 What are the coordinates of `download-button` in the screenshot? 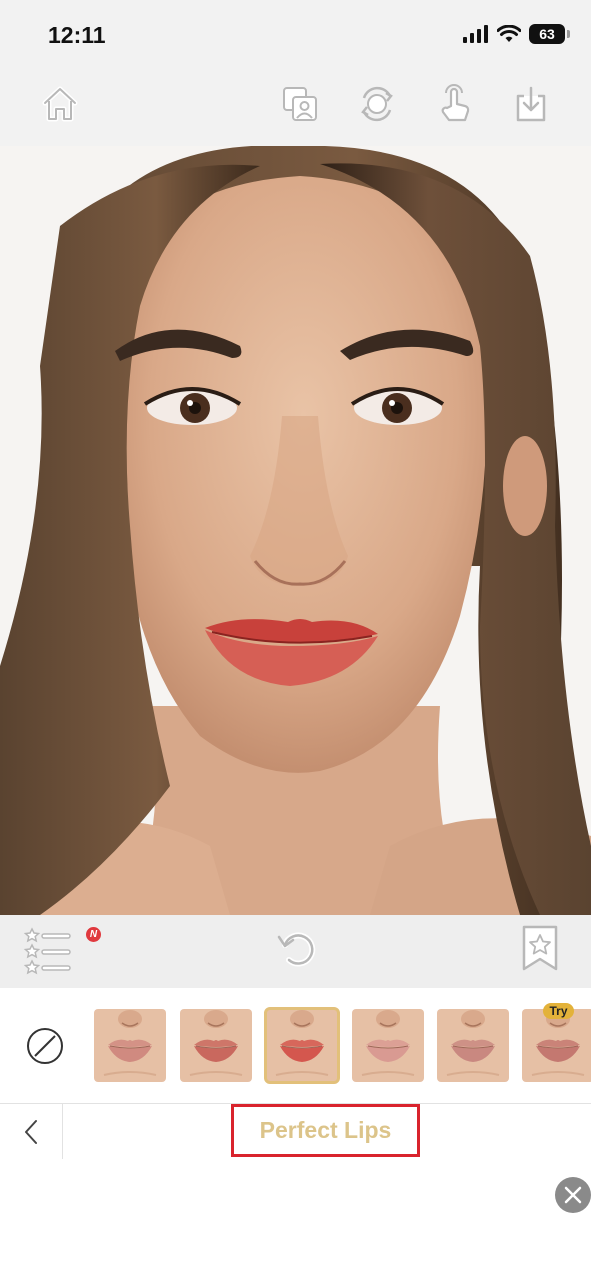 It's located at (531, 104).